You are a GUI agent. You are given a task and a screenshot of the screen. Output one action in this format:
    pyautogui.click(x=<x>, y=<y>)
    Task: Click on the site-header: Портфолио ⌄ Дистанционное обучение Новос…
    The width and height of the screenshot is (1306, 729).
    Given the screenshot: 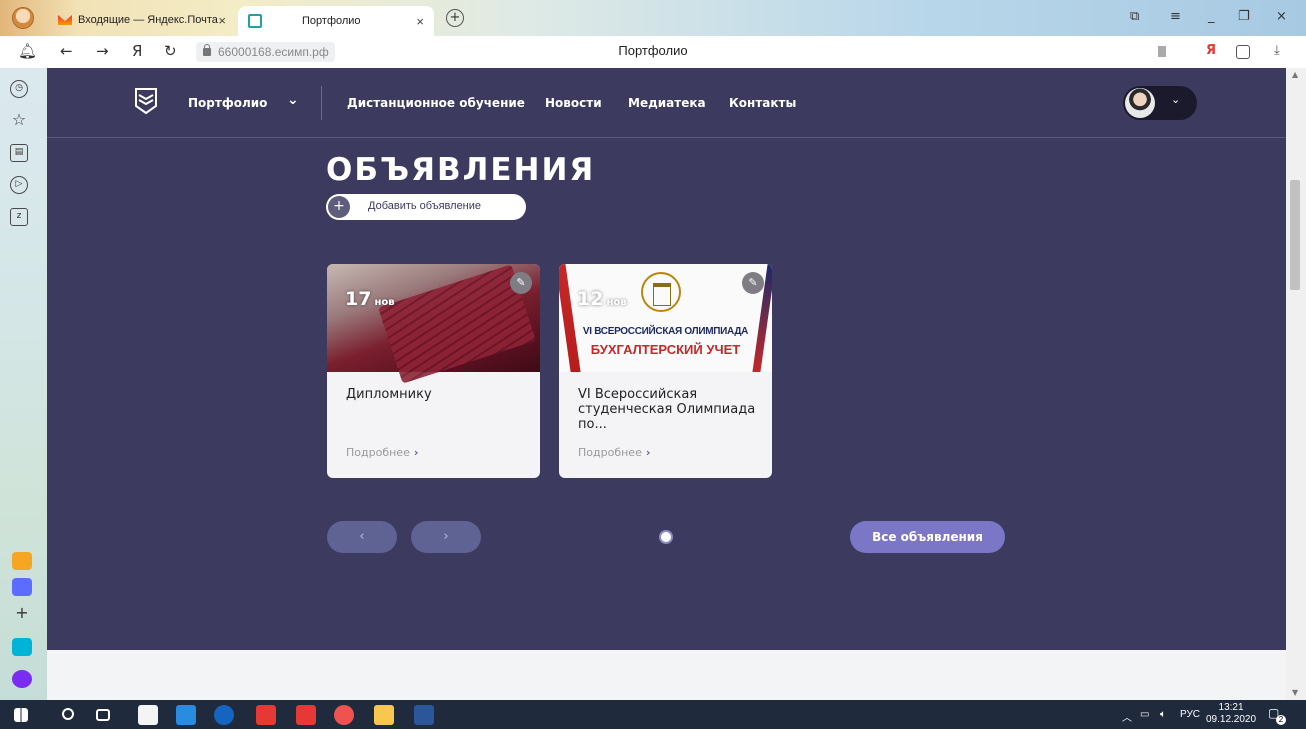 What is the action you would take?
    pyautogui.click(x=666, y=103)
    